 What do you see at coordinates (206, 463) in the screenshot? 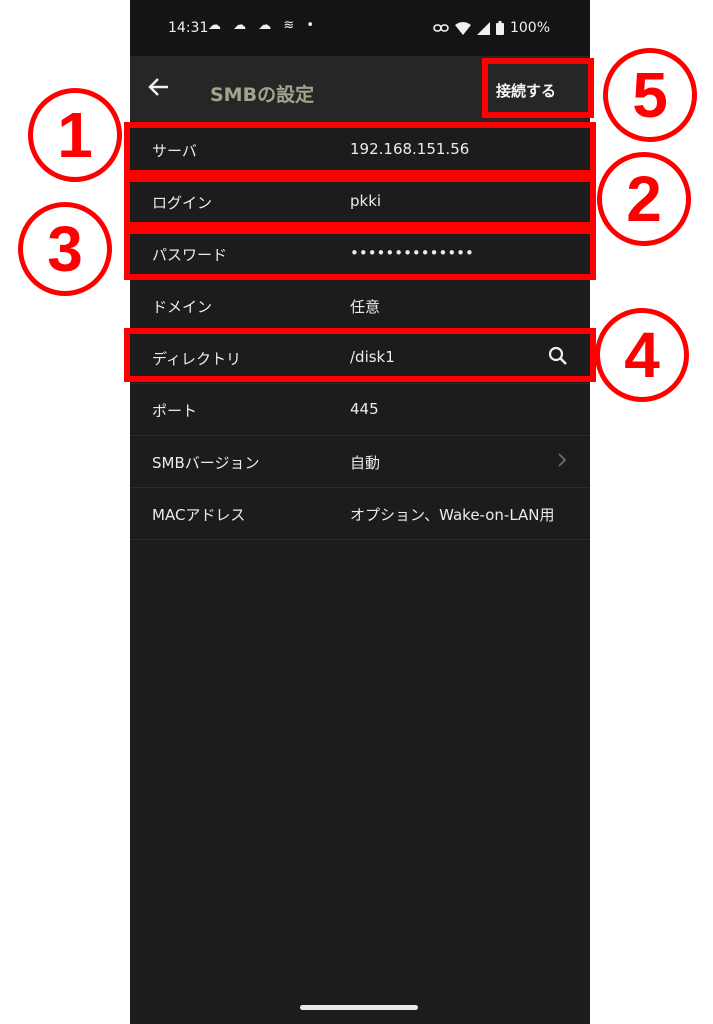
I see `smb-version-label: SMBバージョン` at bounding box center [206, 463].